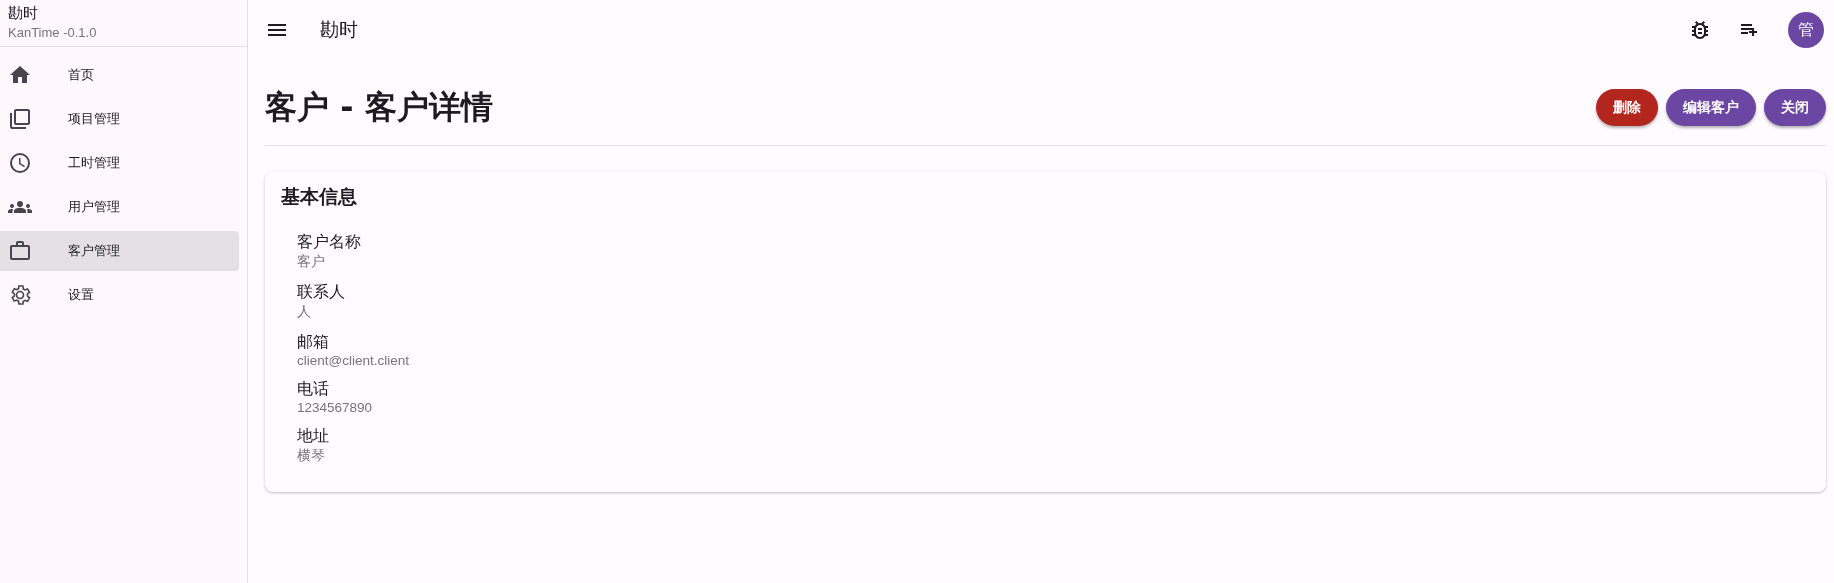  I want to click on settings-icon, so click(20, 295).